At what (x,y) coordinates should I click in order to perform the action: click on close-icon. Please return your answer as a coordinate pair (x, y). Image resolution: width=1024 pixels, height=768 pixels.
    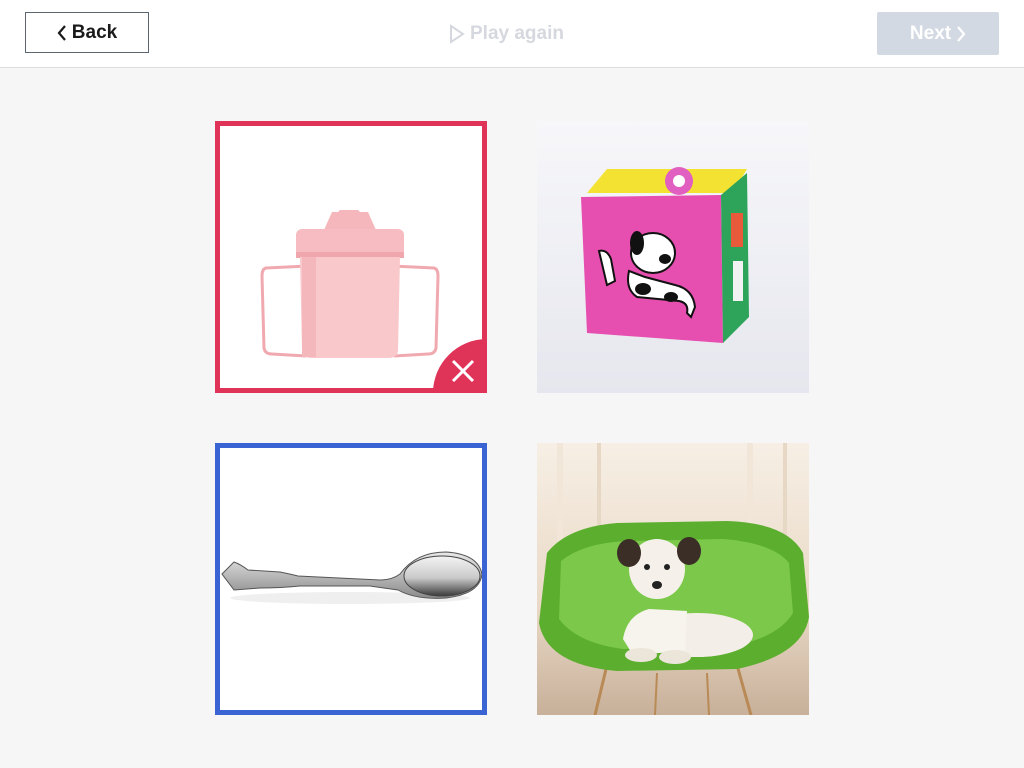
    Looking at the image, I should click on (457, 363).